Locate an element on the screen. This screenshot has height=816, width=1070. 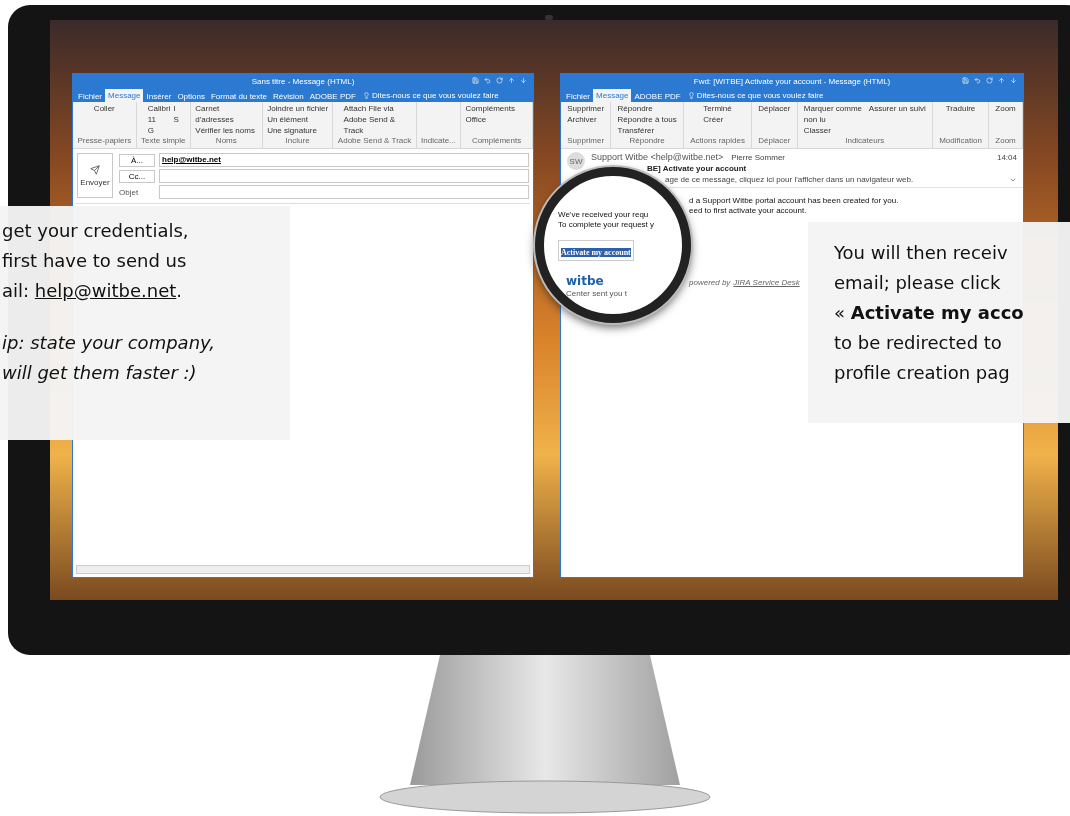
ribbon-button: Répondre à tous is located at coordinates (647, 119).